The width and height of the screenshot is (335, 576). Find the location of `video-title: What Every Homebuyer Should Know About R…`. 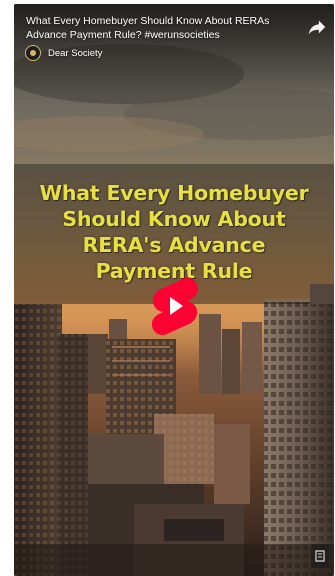

video-title: What Every Homebuyer Should Know About R… is located at coordinates (151, 28).